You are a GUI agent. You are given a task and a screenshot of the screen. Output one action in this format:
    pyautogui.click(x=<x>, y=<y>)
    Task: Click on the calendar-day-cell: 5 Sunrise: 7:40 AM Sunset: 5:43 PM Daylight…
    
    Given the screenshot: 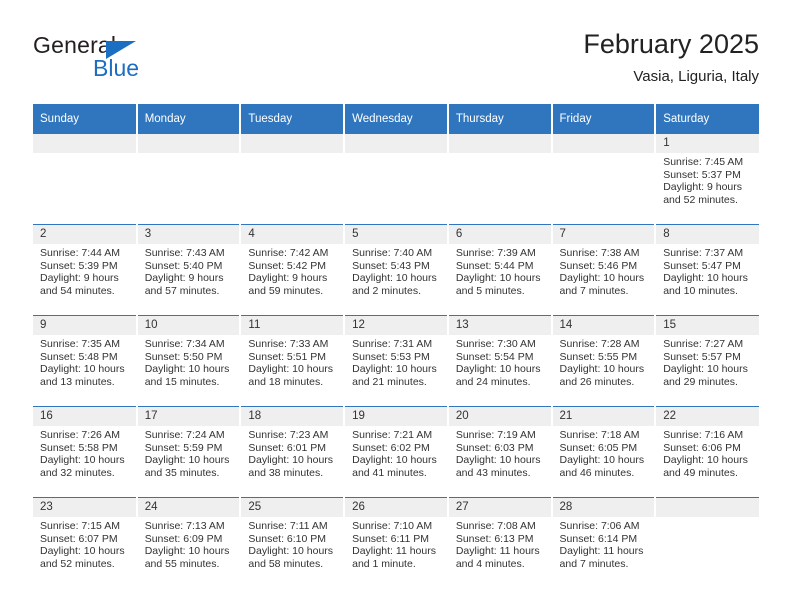 What is the action you would take?
    pyautogui.click(x=396, y=270)
    